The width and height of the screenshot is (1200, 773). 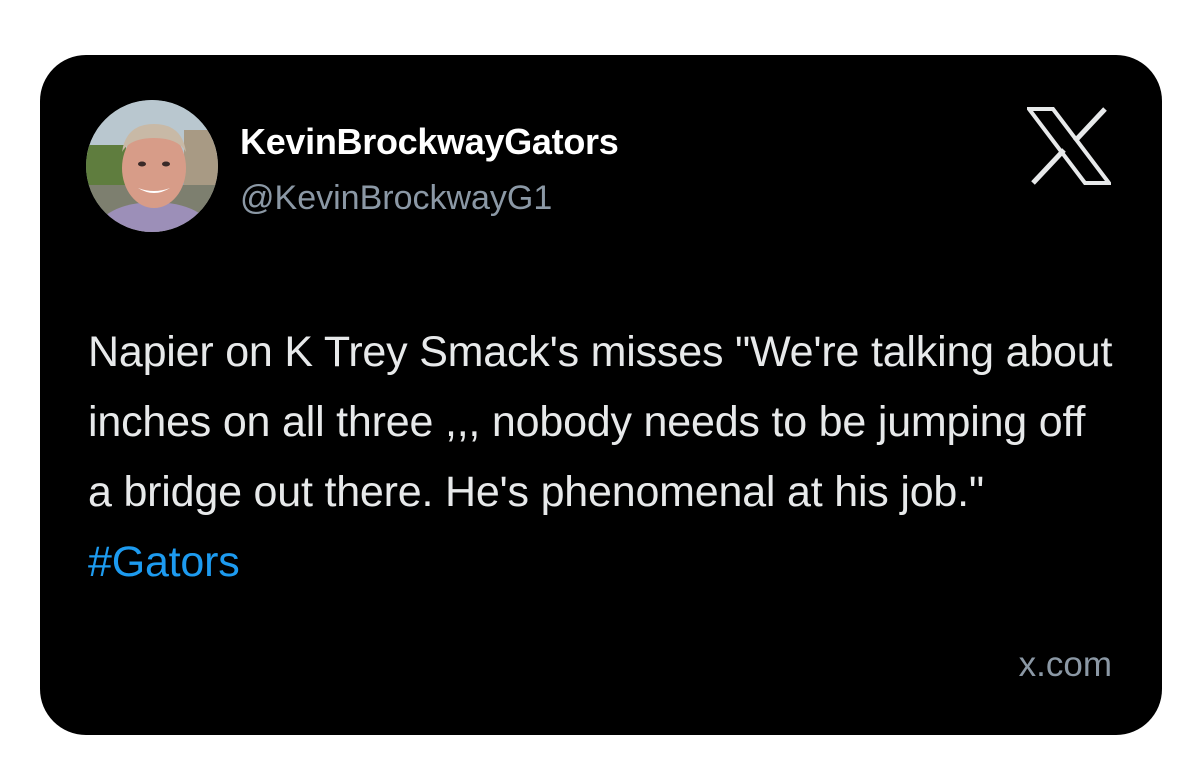 I want to click on author-display-name: KevinBrockwayGators, so click(x=429, y=142).